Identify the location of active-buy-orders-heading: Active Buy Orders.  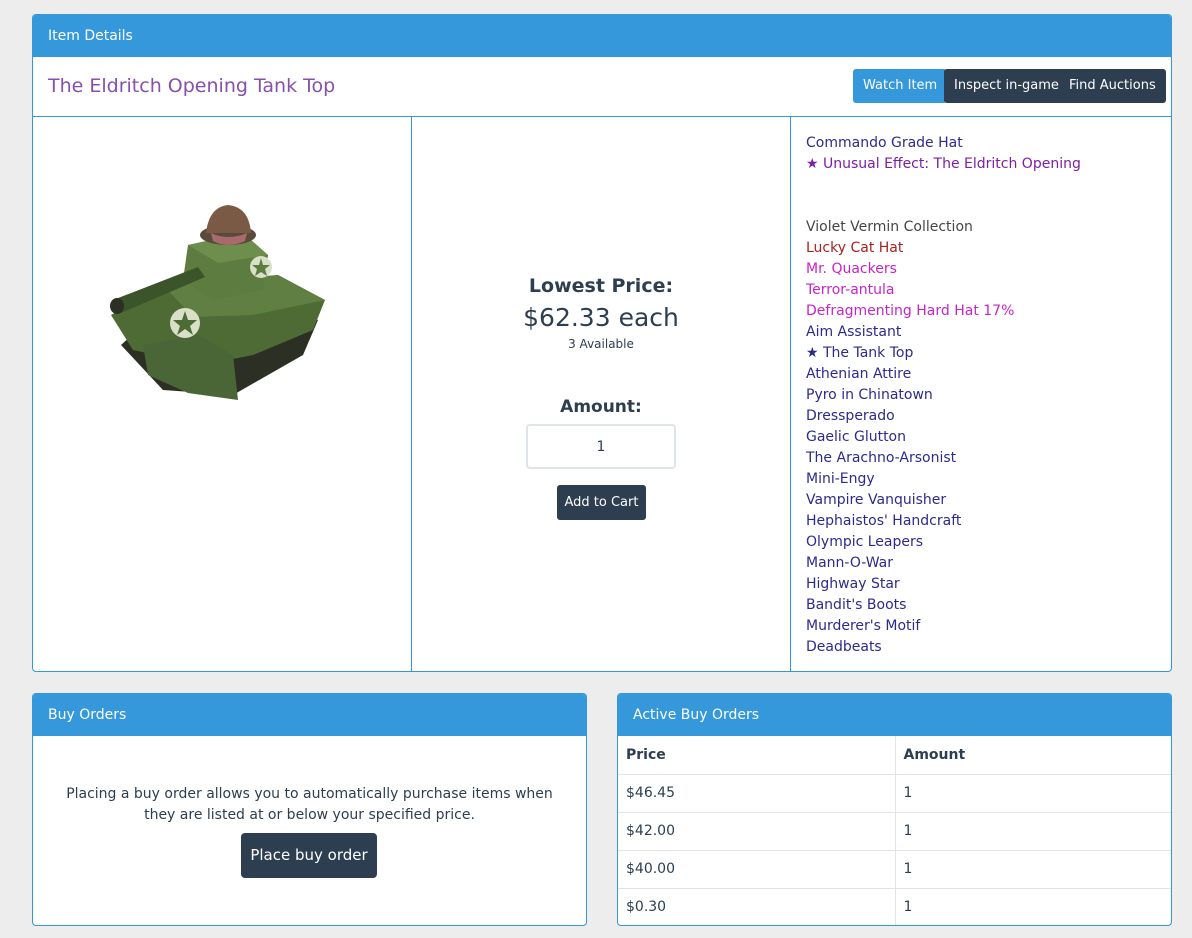
(894, 715).